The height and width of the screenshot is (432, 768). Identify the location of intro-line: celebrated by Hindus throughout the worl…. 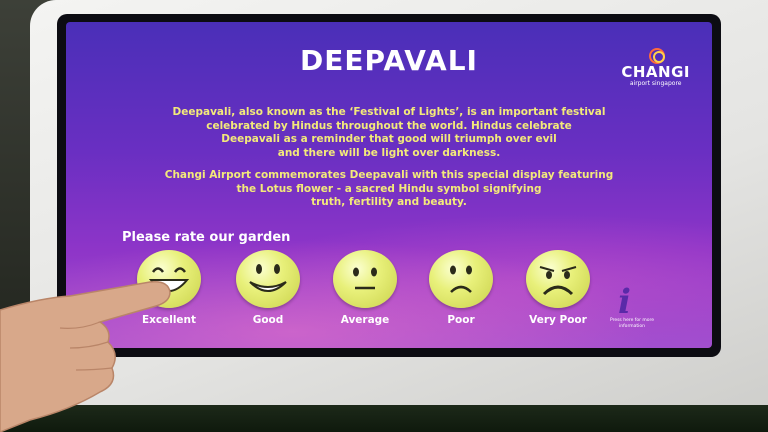
(389, 125).